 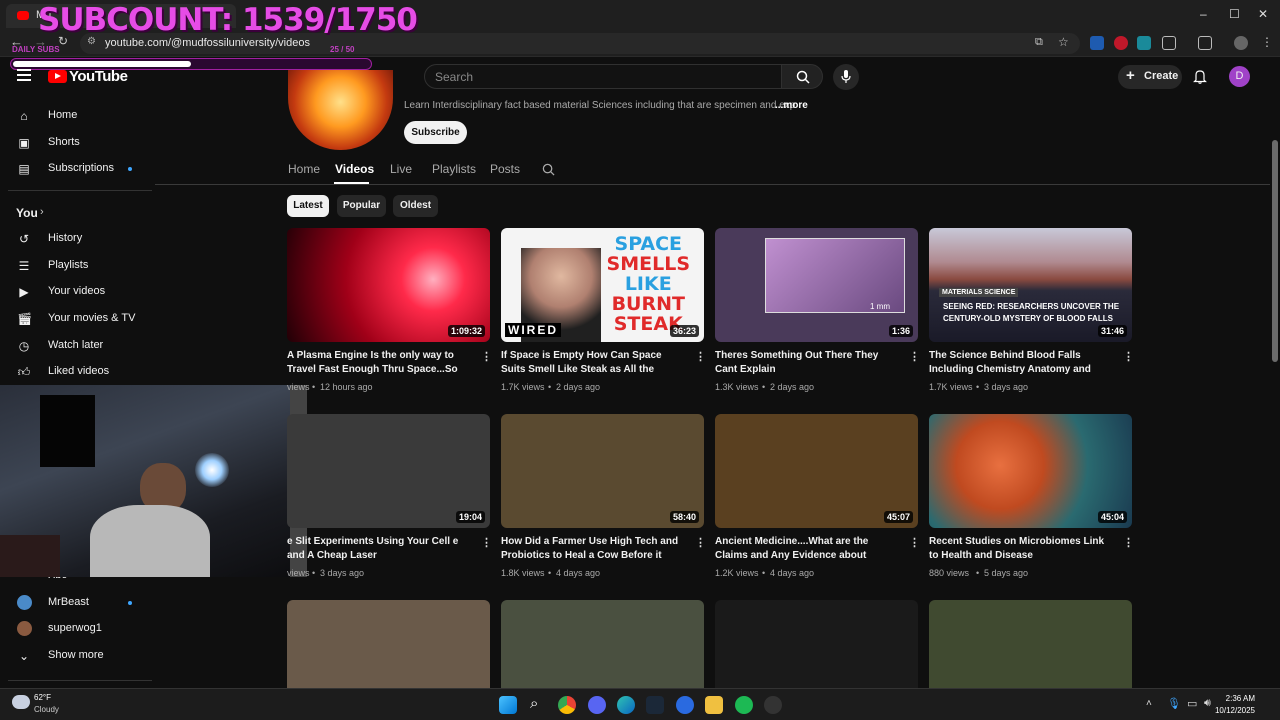 I want to click on obs-icon, so click(x=773, y=705).